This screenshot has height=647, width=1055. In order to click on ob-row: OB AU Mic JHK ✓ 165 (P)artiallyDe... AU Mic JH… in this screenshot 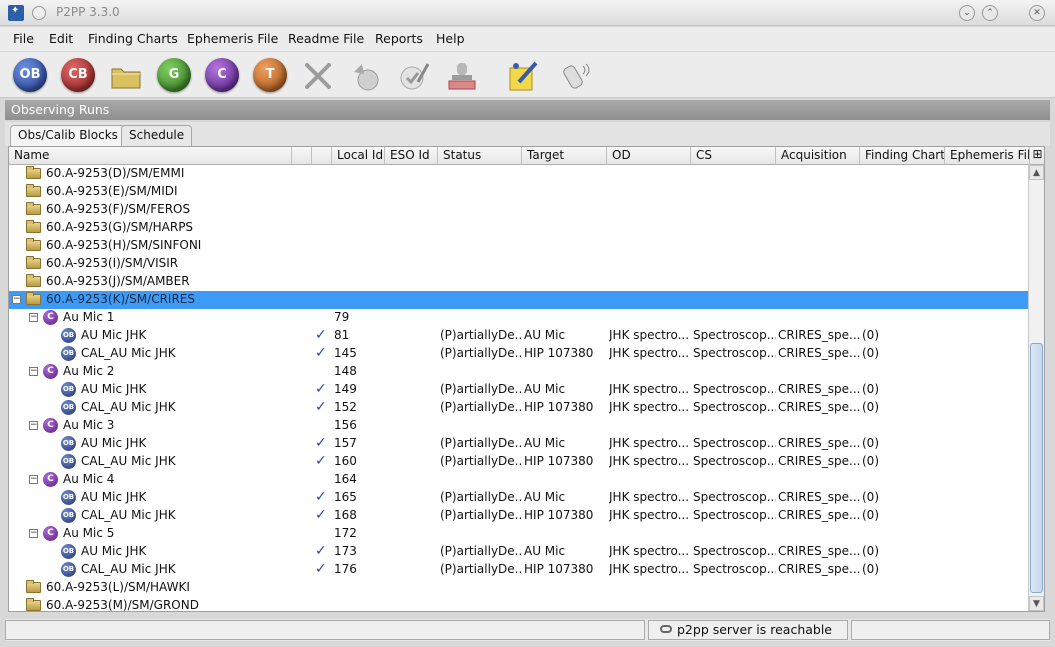, I will do `click(519, 498)`.